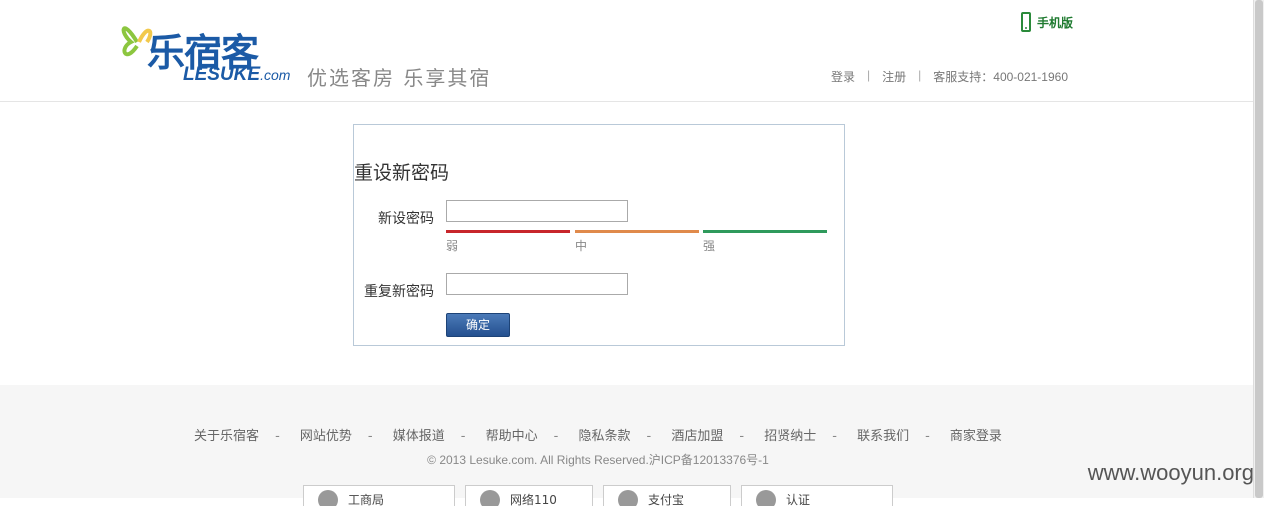 The height and width of the screenshot is (506, 1264). What do you see at coordinates (537, 211) in the screenshot?
I see `new-password-input` at bounding box center [537, 211].